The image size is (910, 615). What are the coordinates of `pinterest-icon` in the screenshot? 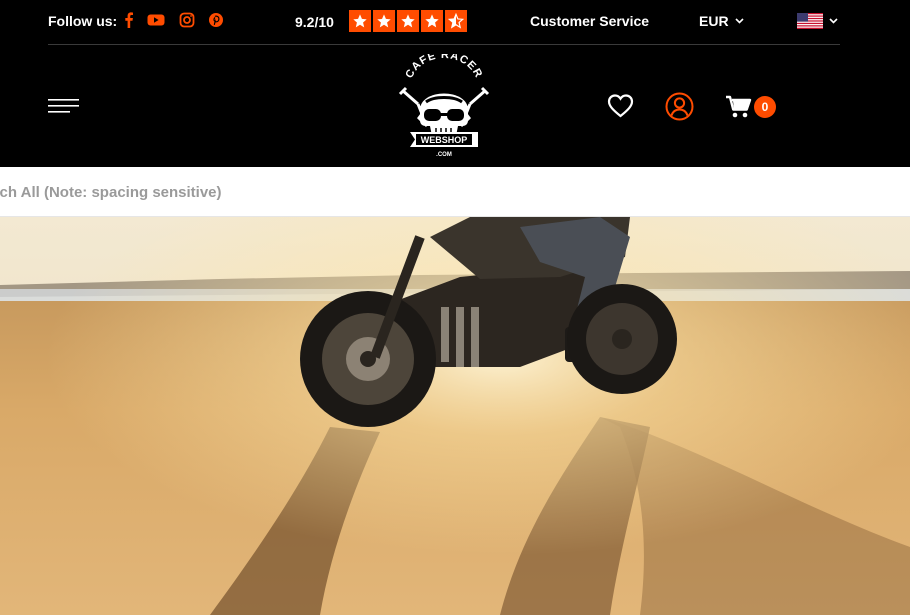 It's located at (216, 20).